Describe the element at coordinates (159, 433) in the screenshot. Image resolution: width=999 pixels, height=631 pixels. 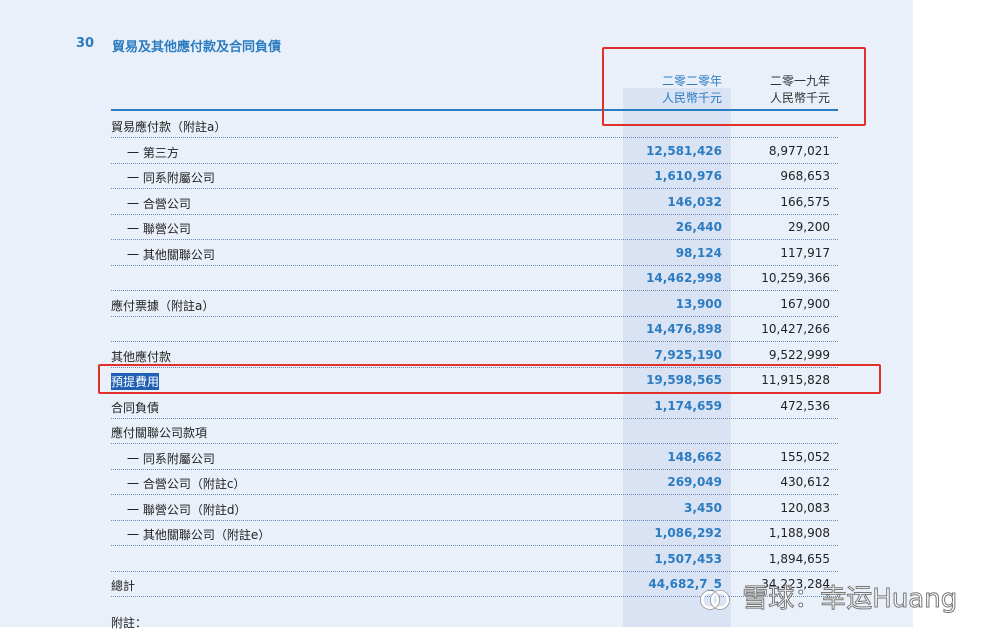
I see `row-label: 應付關聯公司款項` at that location.